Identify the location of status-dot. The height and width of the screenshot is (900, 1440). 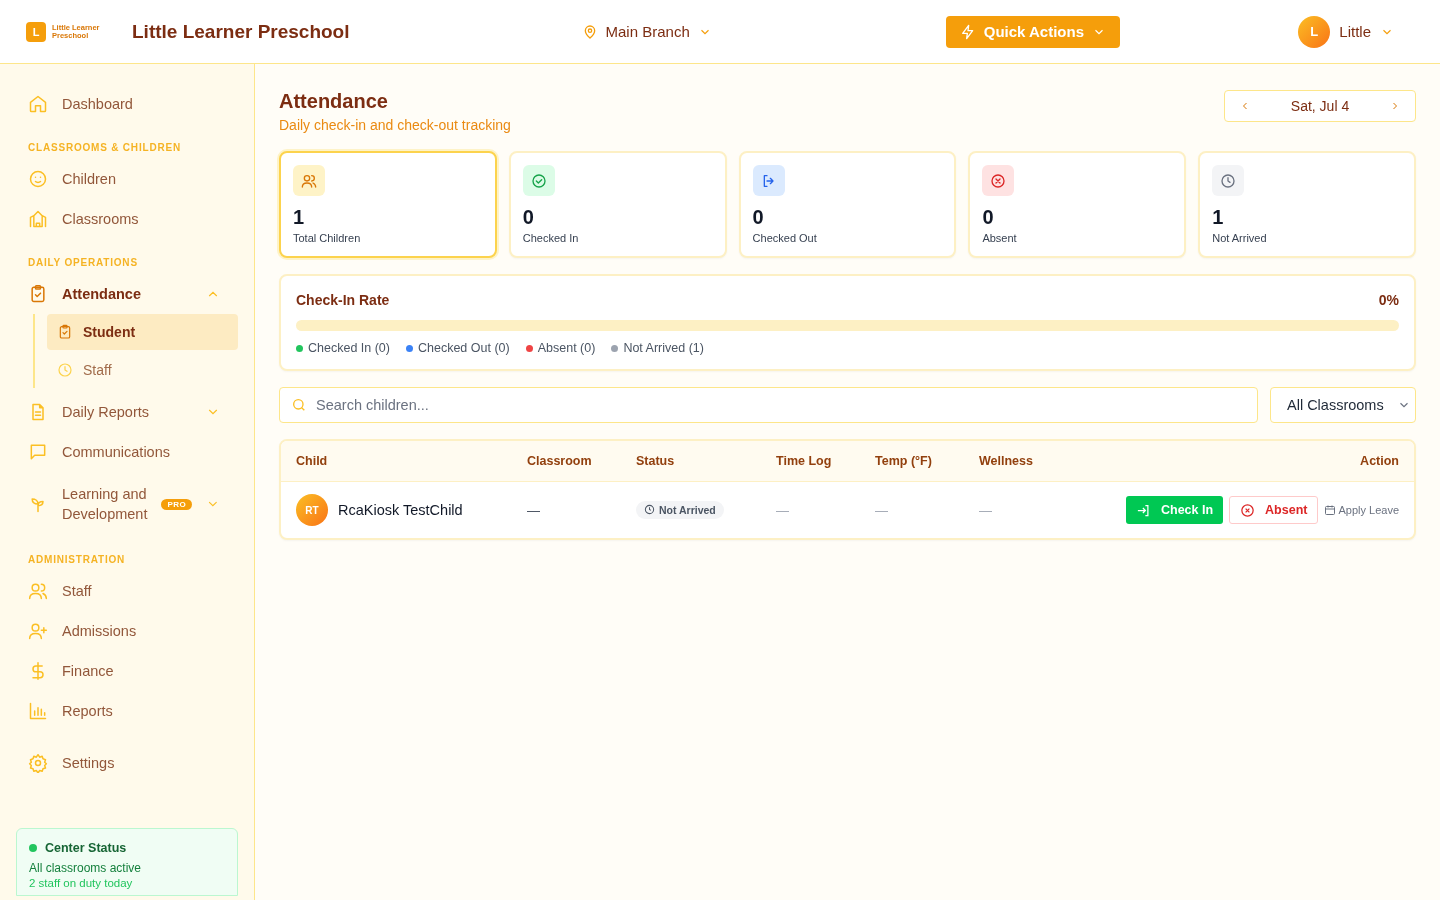
(33, 848).